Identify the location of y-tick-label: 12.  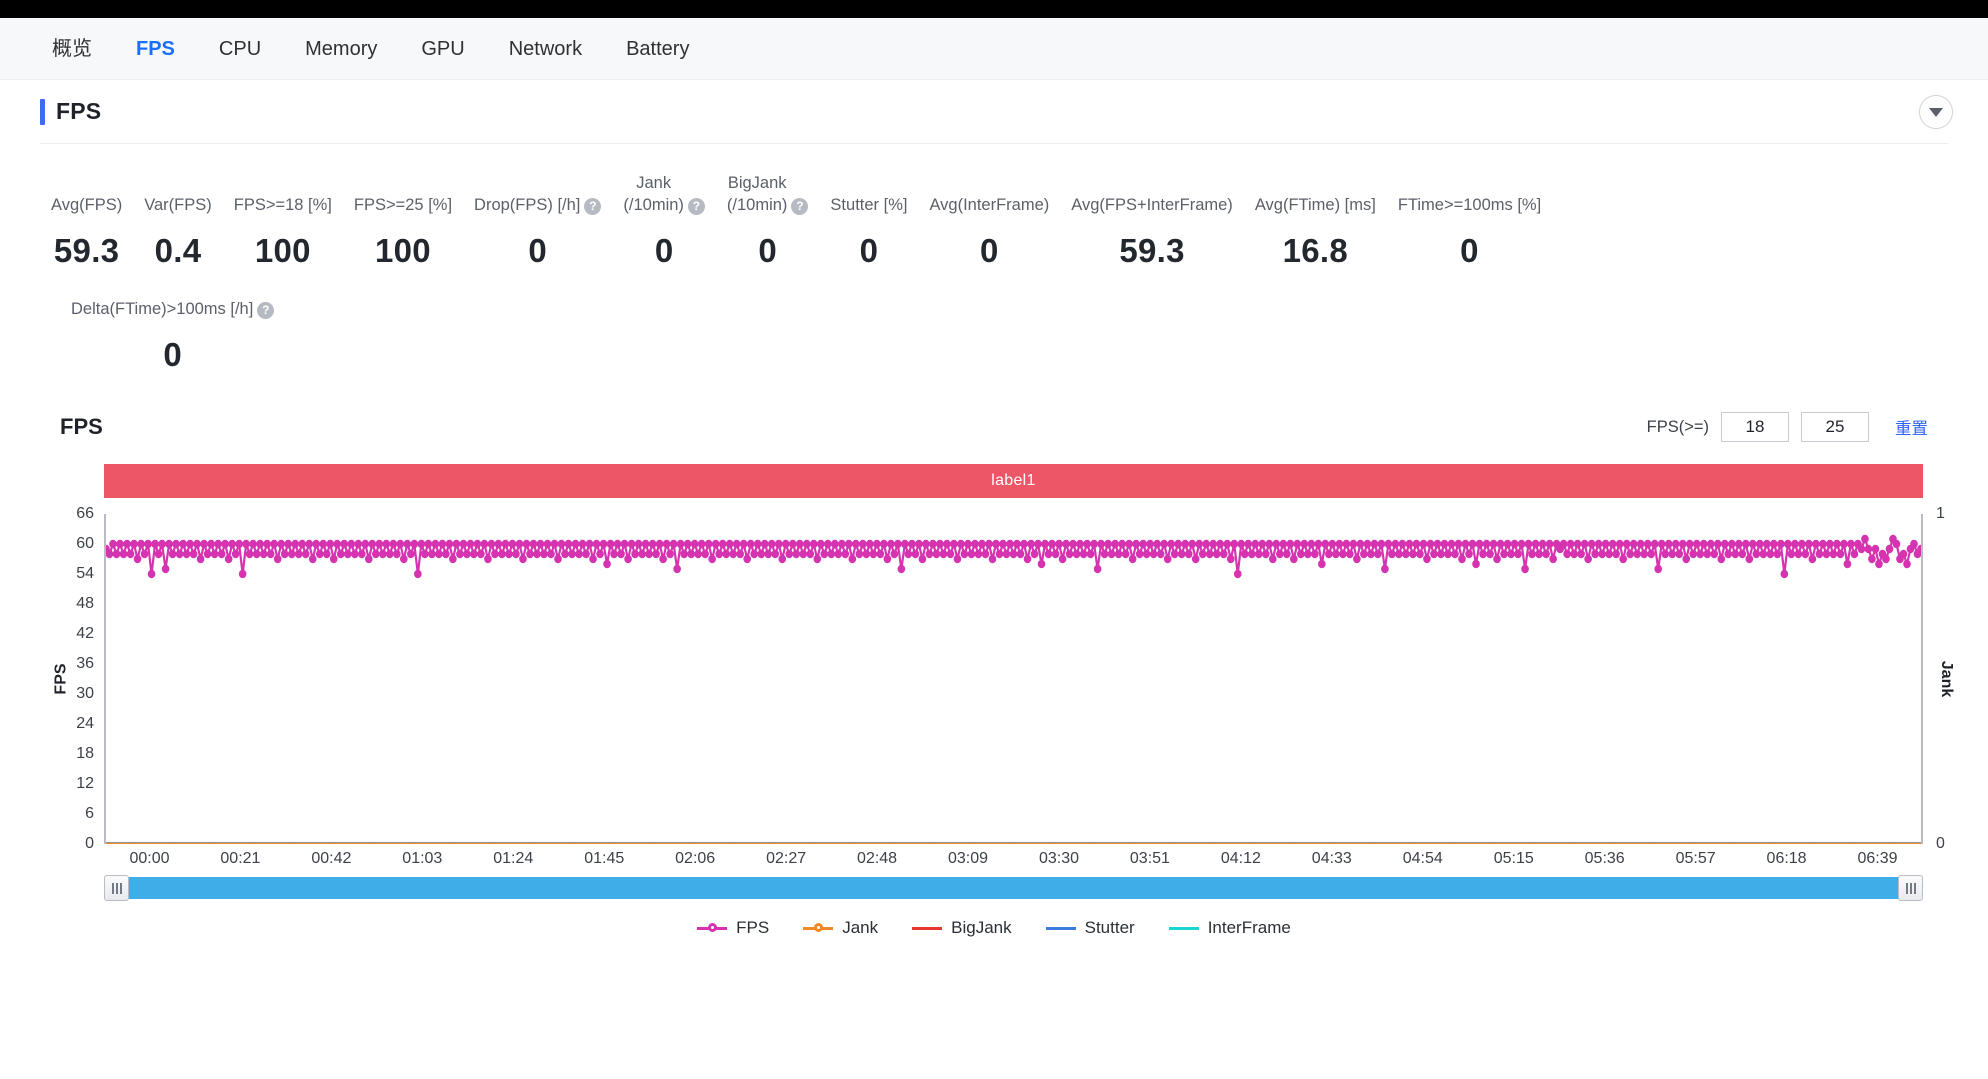
(85, 783).